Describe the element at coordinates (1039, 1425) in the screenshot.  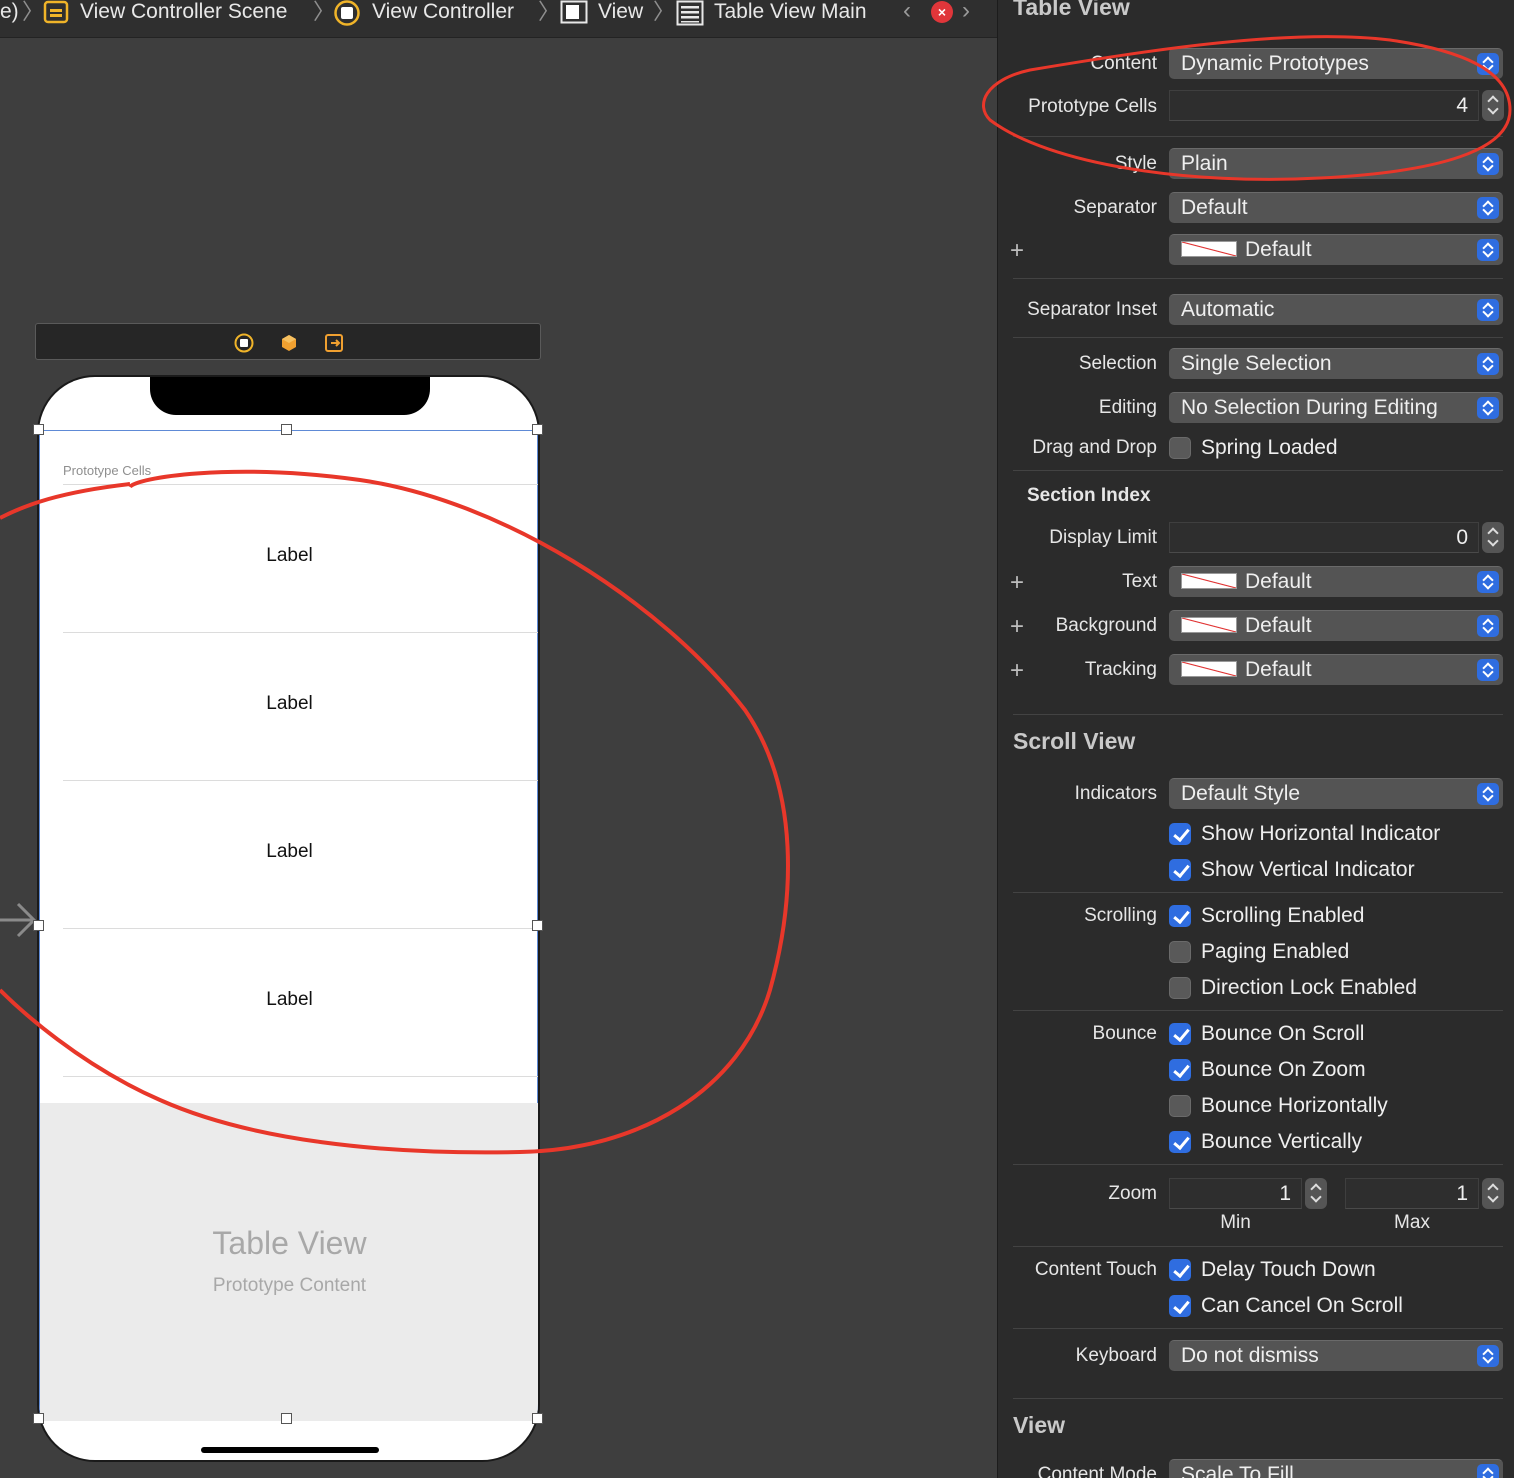
I see `view-section-title: View` at that location.